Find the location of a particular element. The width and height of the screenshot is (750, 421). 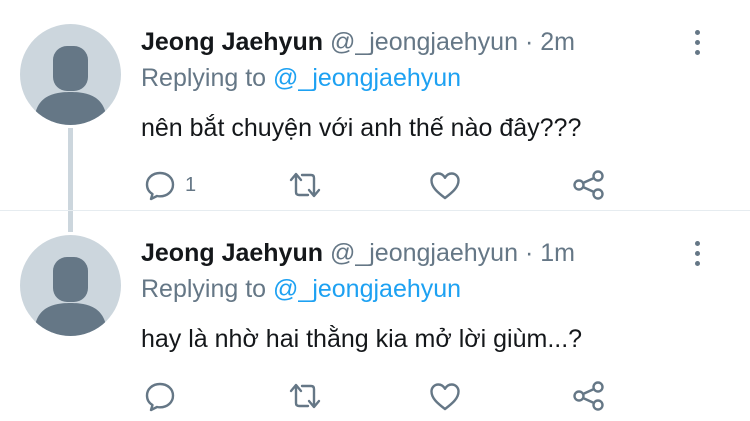

tweet-header: Jeong Jaehyun @_jeongjaehyun · 2m is located at coordinates (358, 42).